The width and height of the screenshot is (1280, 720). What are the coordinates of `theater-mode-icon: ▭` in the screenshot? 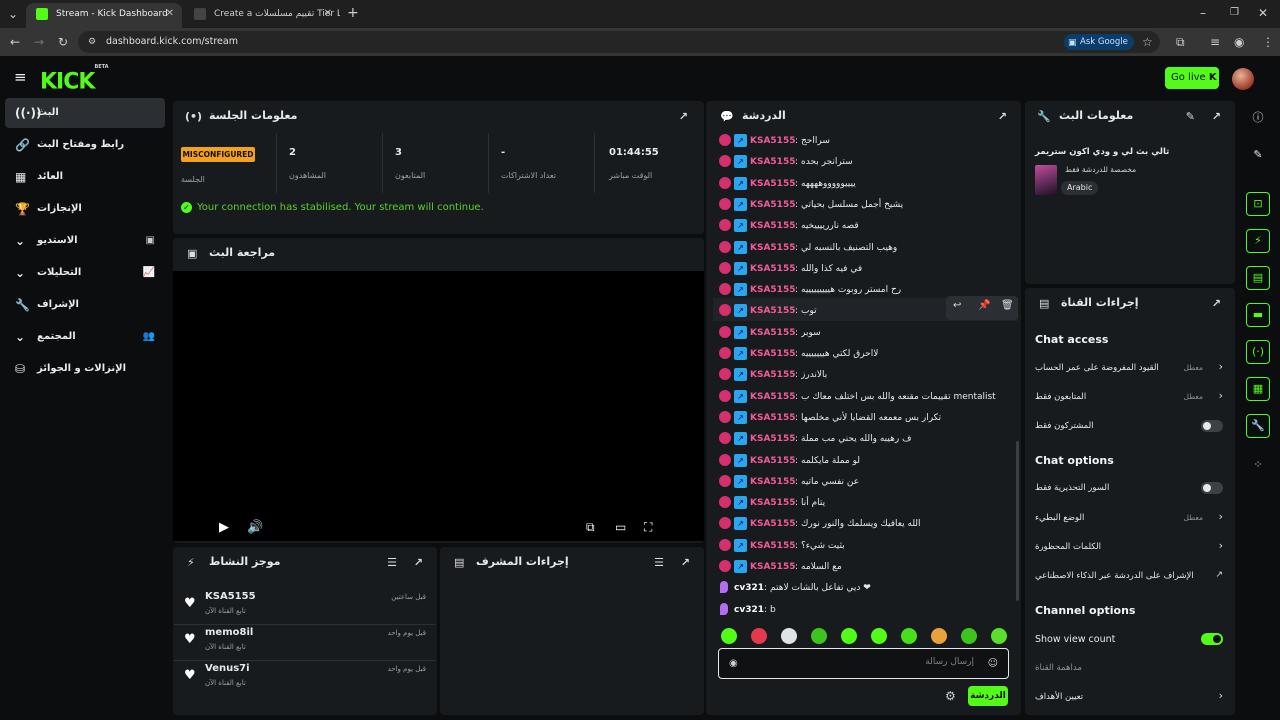 It's located at (620, 527).